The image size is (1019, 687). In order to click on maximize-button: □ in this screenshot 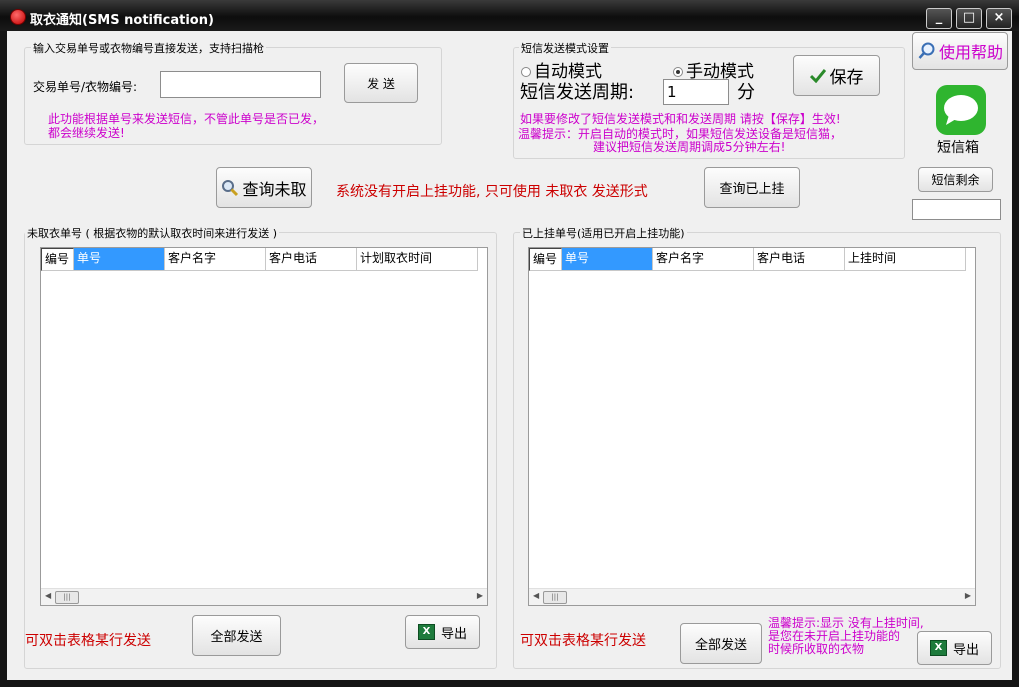, I will do `click(969, 18)`.